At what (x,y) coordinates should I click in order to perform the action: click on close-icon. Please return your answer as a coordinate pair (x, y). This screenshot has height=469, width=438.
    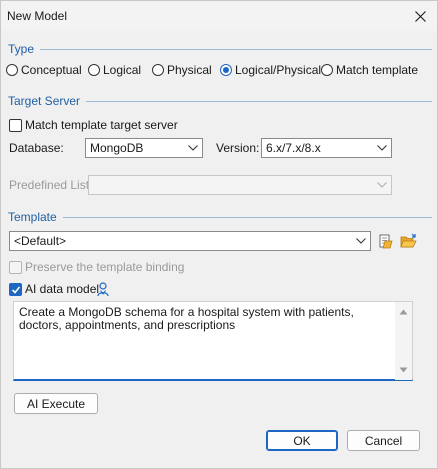
    Looking at the image, I should click on (420, 16).